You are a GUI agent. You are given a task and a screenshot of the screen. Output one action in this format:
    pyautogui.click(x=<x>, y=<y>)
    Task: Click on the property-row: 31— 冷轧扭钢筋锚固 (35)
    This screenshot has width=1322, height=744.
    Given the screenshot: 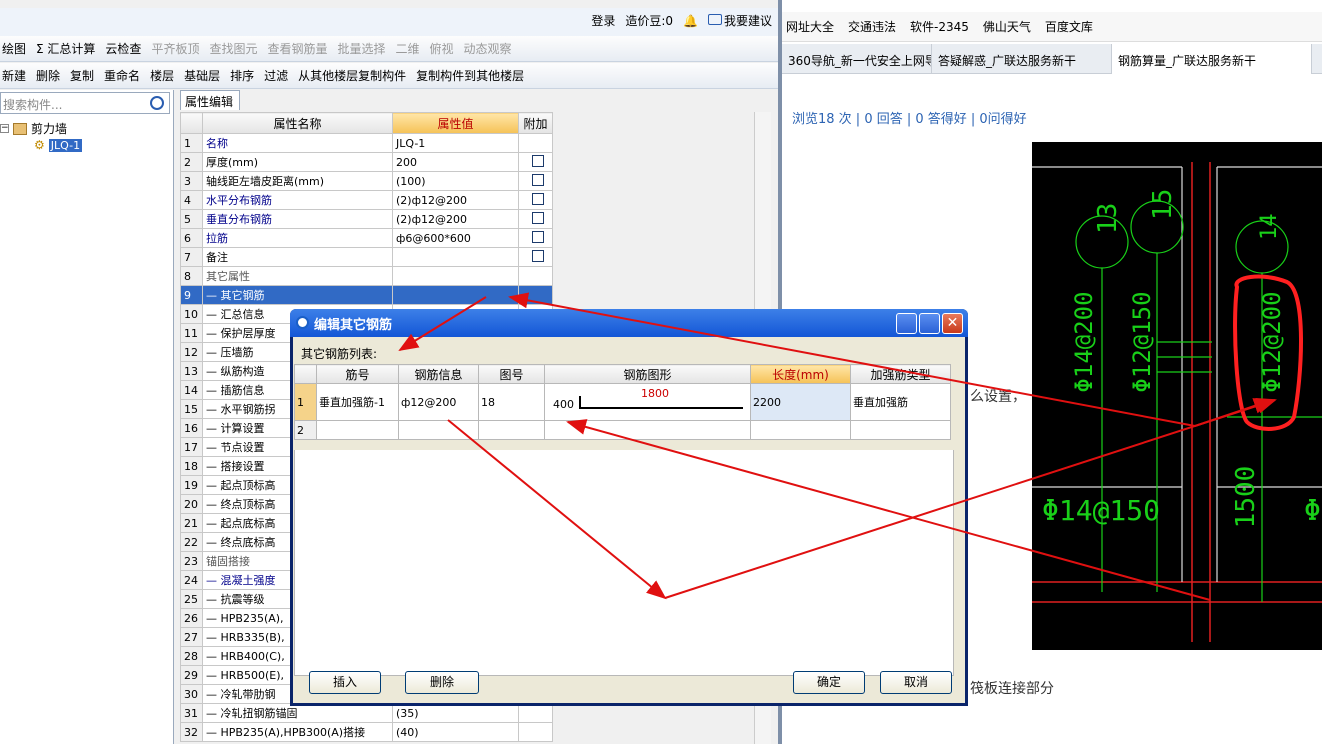 What is the action you would take?
    pyautogui.click(x=366, y=713)
    